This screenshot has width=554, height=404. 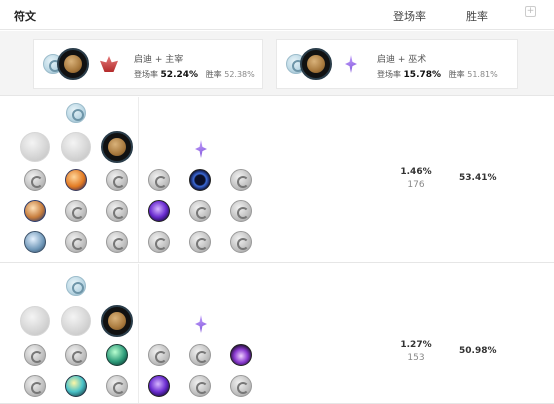 What do you see at coordinates (482, 74) in the screenshot?
I see `win-rate-value: 51.81%` at bounding box center [482, 74].